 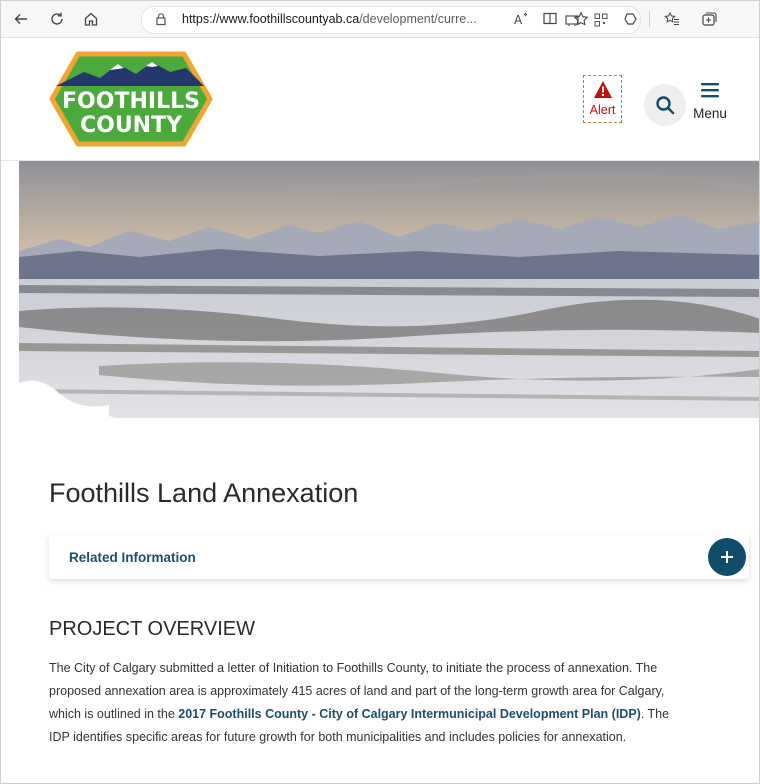 I want to click on read-aloud-icon: A, so click(x=521, y=19).